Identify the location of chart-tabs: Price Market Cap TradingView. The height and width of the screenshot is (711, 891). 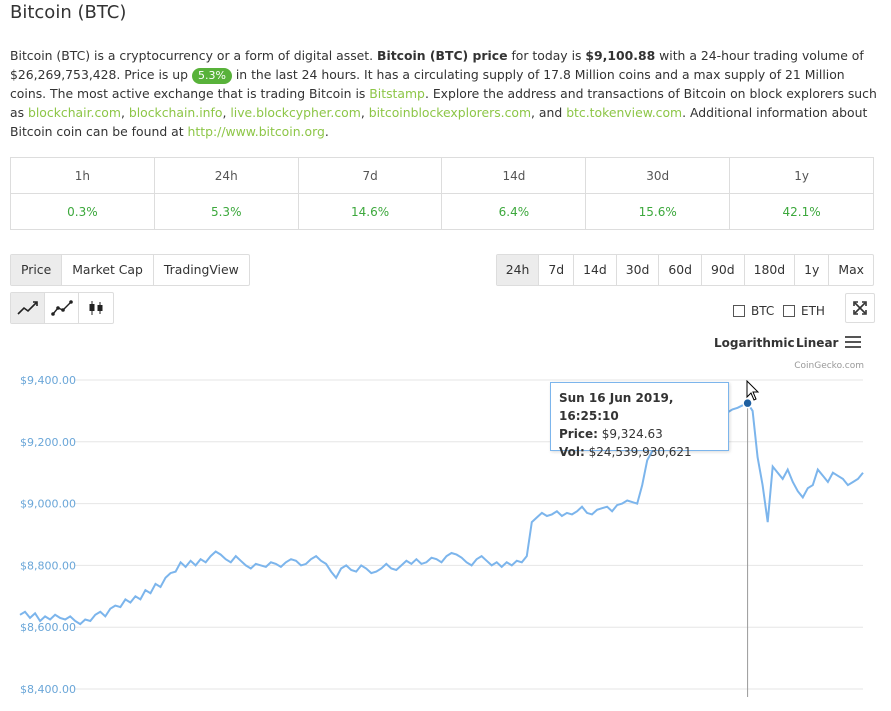
(130, 270).